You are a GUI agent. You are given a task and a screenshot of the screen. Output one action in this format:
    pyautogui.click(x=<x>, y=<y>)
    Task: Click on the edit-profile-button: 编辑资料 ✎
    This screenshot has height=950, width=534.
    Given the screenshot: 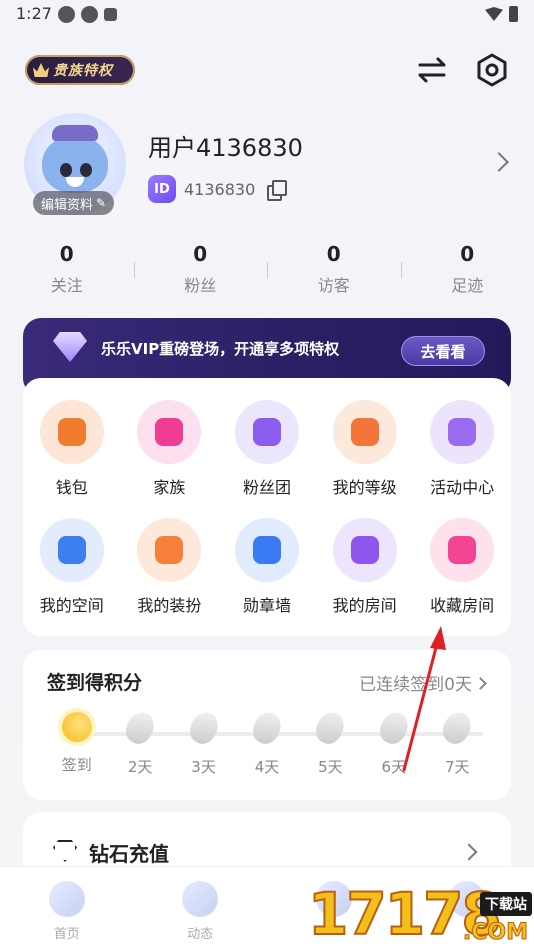 What is the action you would take?
    pyautogui.click(x=74, y=203)
    